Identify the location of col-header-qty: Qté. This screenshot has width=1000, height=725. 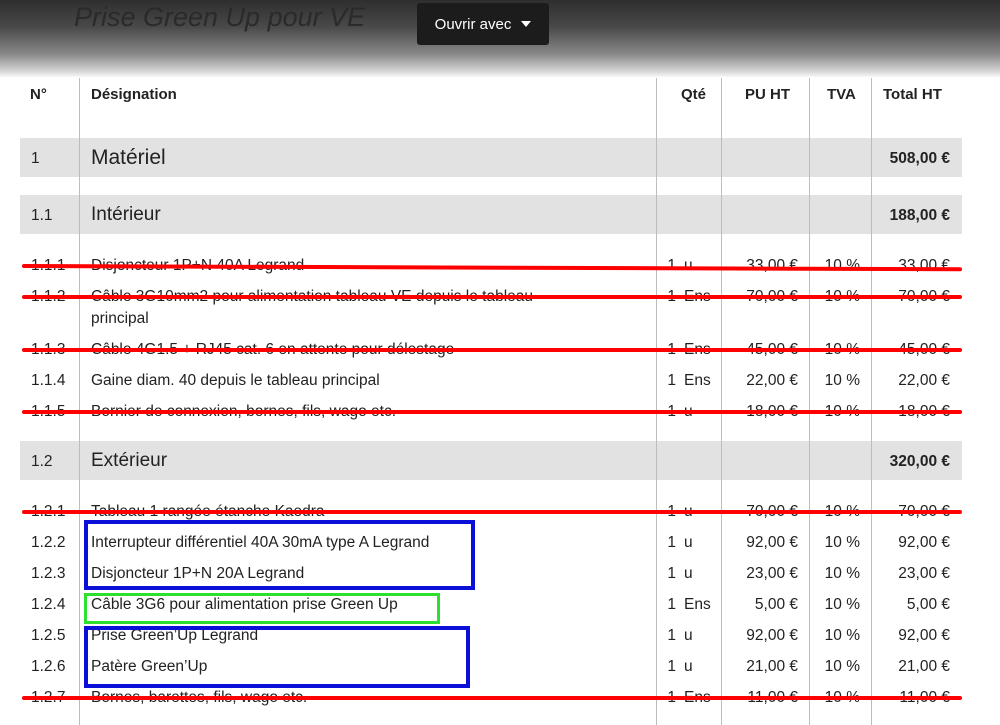
(694, 94).